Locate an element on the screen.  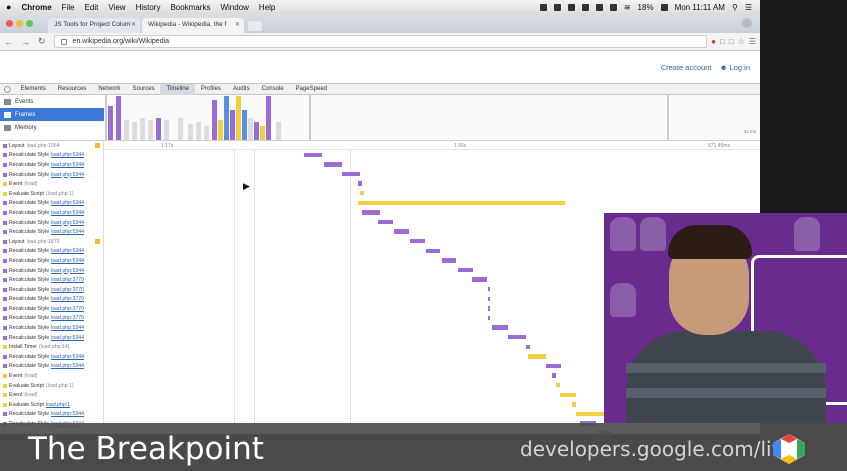
evernote-icon is located at coordinates (571, 7).